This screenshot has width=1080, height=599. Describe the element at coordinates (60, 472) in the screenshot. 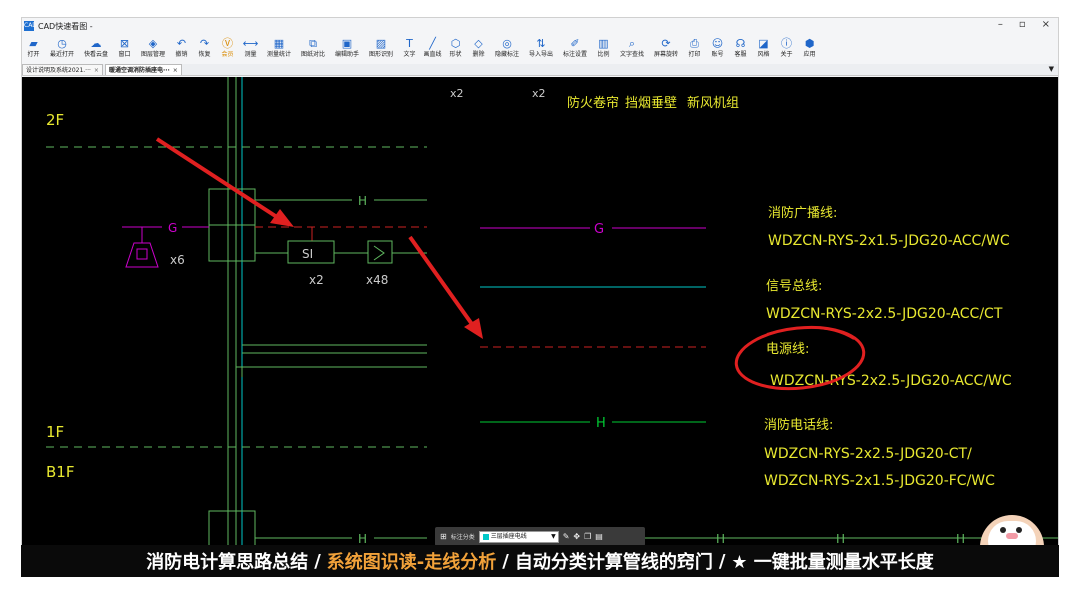

I see `floor-label: B1F` at that location.